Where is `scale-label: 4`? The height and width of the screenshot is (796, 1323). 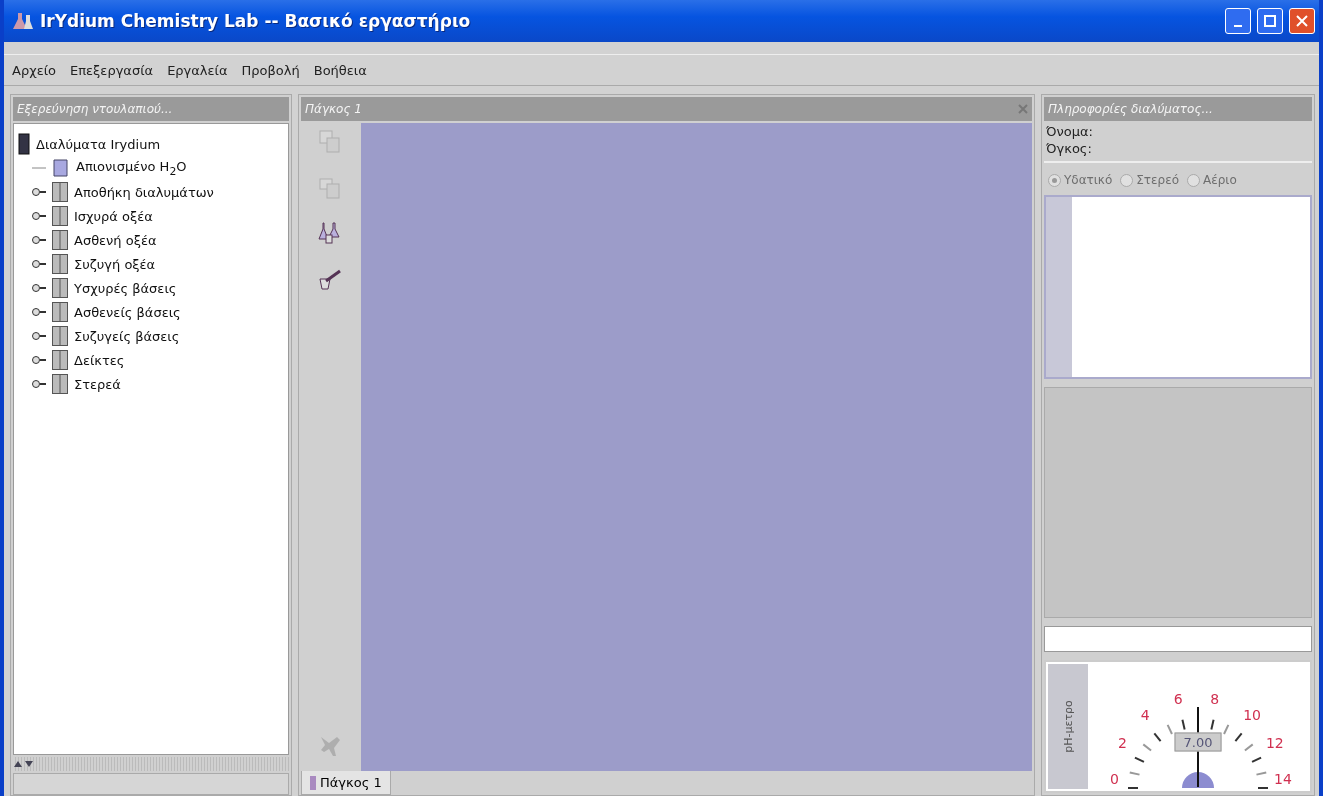
scale-label: 4 is located at coordinates (1145, 714).